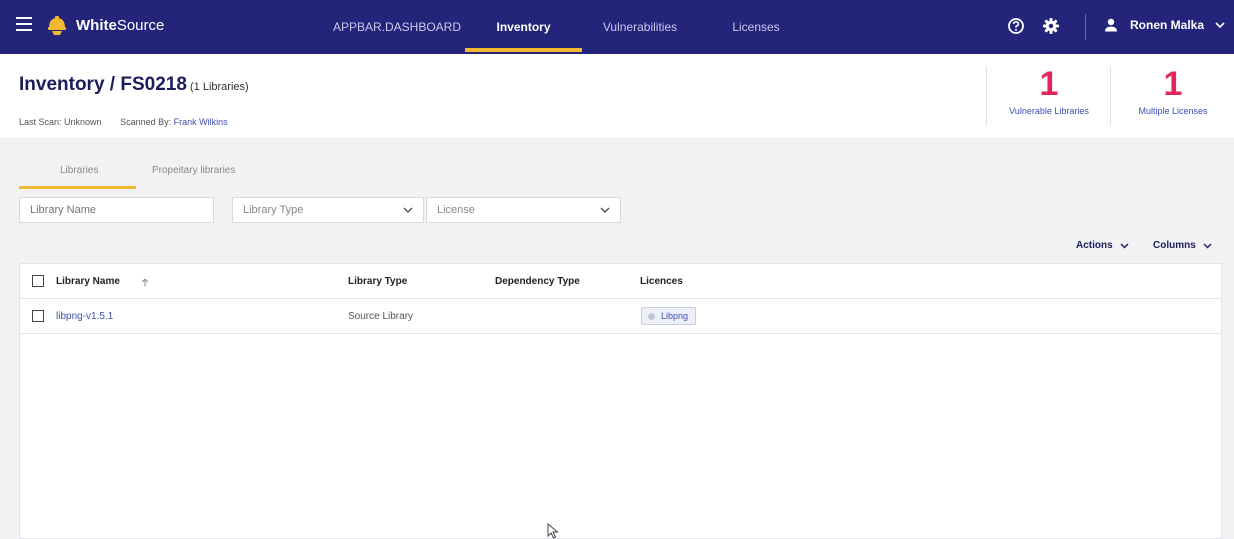 This screenshot has width=1234, height=539. What do you see at coordinates (24, 26) in the screenshot?
I see `menu-icon` at bounding box center [24, 26].